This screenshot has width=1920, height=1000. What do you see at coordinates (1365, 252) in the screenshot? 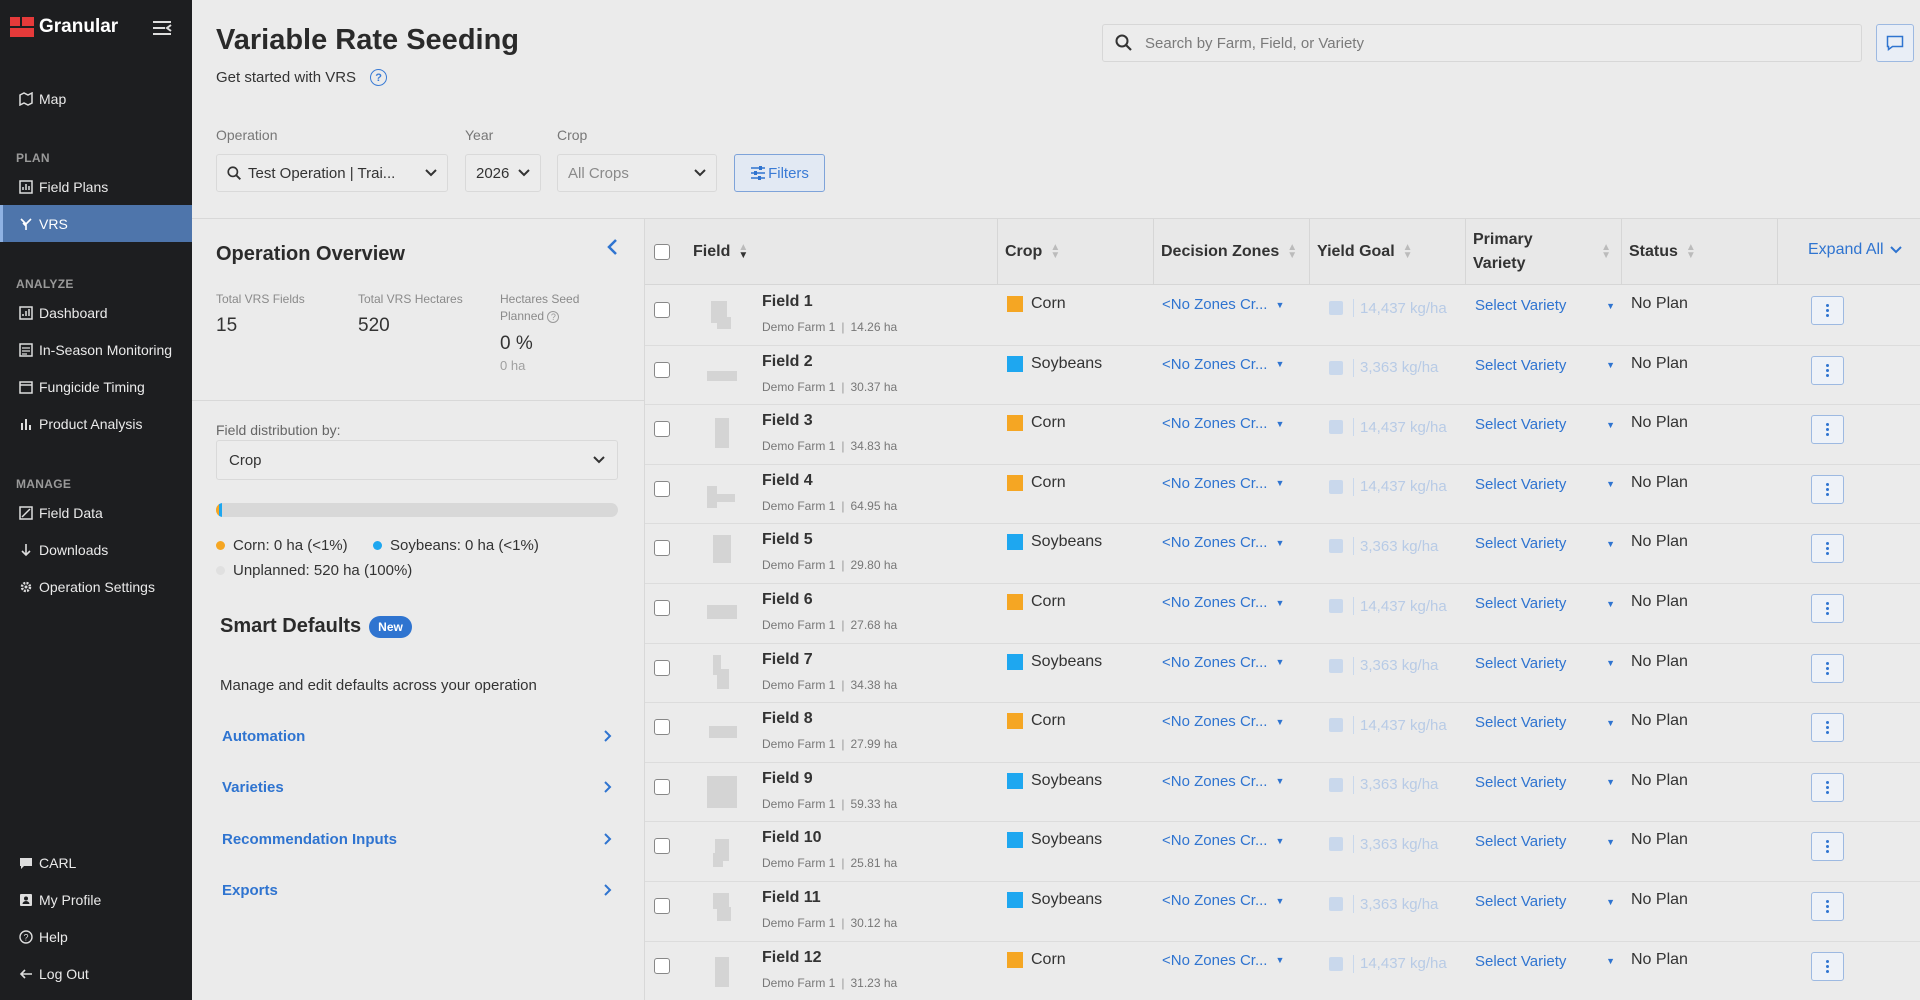
I see `column-header-yield-goal: Yield Goal ▲ ▼` at bounding box center [1365, 252].